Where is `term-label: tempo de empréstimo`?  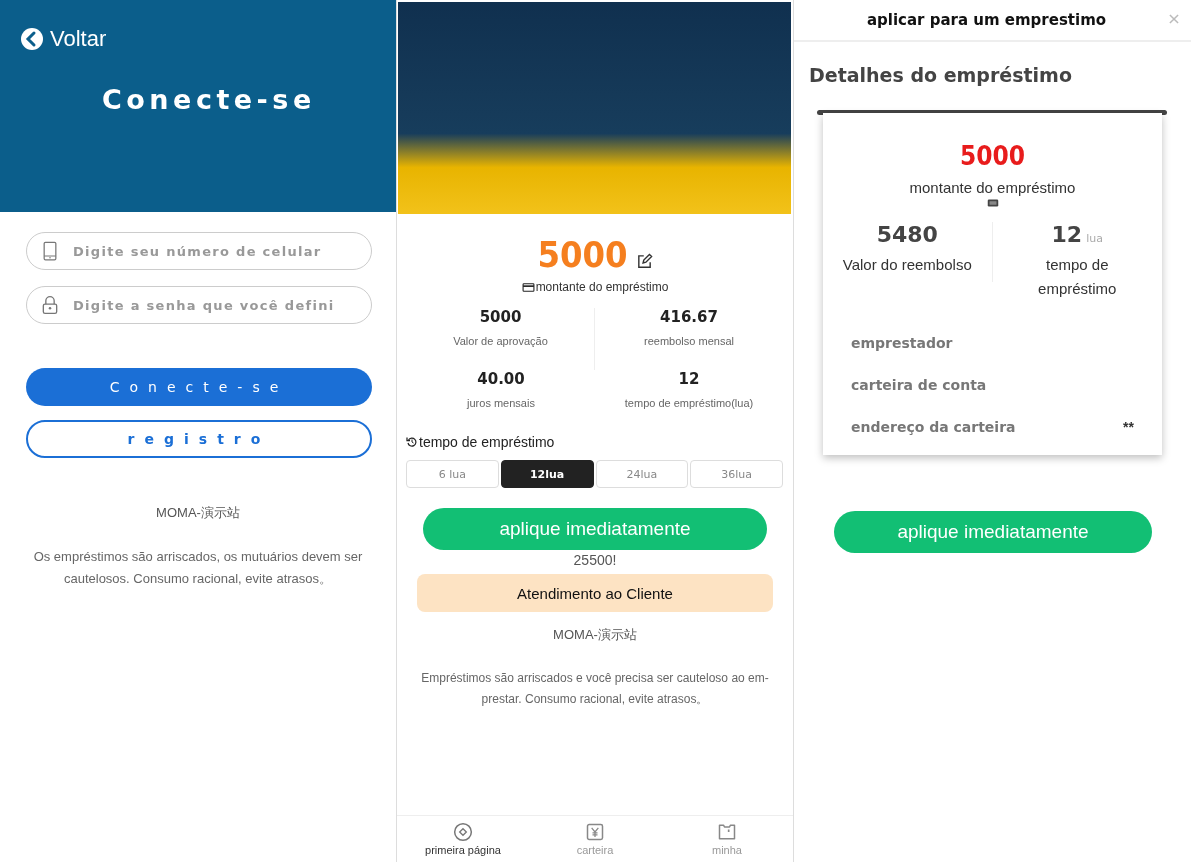
term-label: tempo de empréstimo is located at coordinates (1077, 277).